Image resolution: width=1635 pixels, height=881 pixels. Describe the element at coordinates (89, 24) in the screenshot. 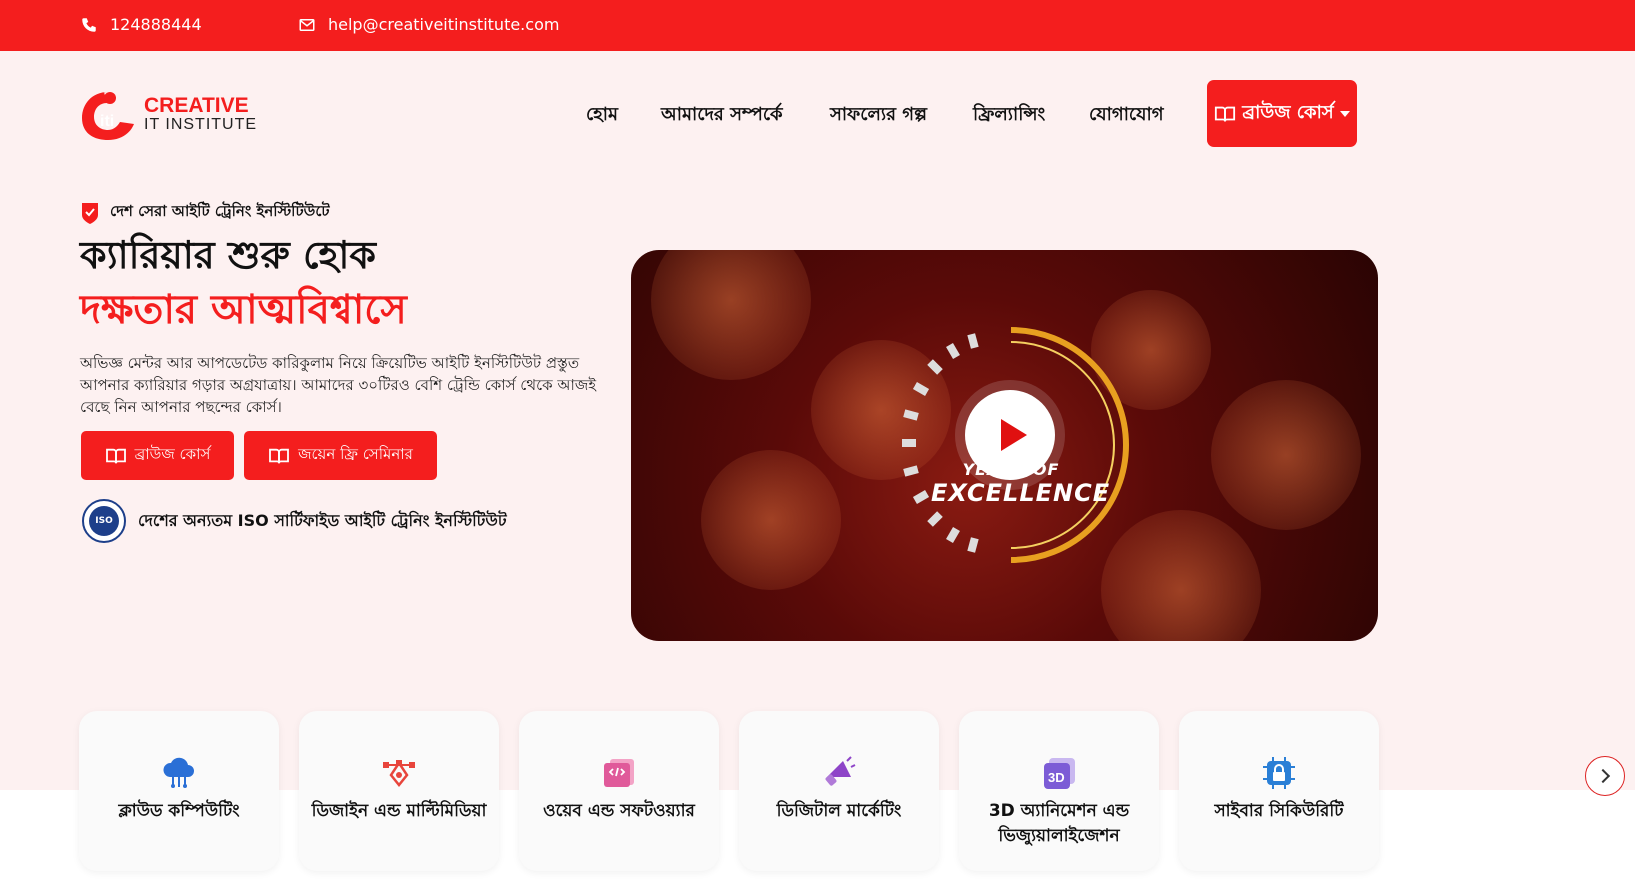

I see `phone-icon` at that location.